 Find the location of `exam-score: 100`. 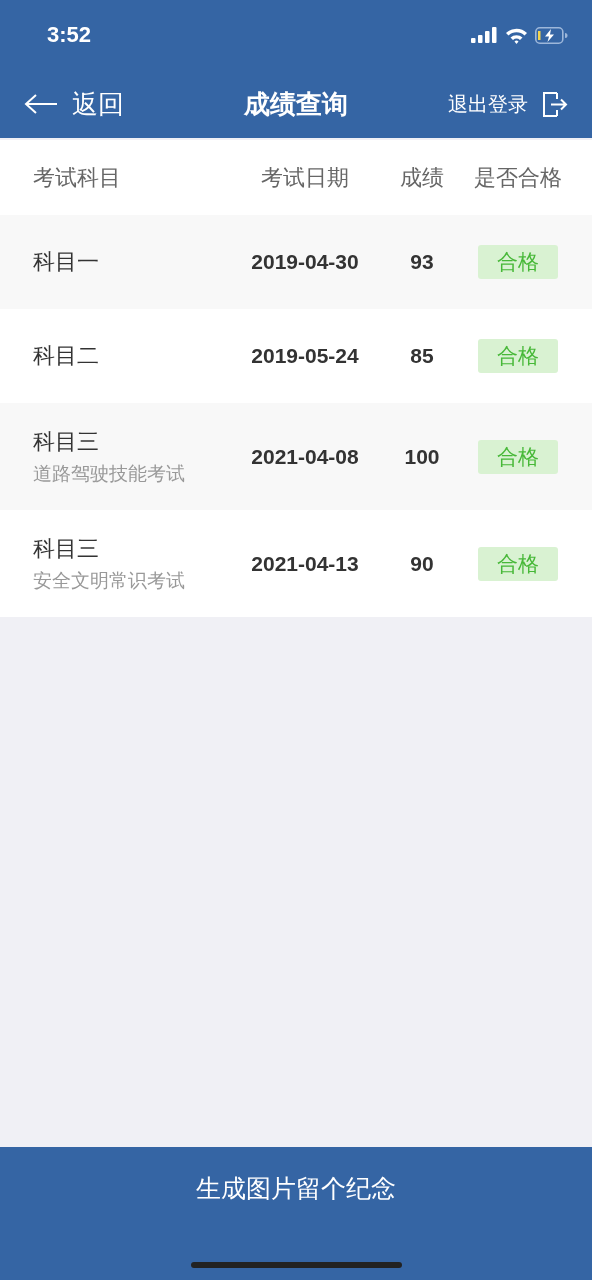

exam-score: 100 is located at coordinates (422, 456).